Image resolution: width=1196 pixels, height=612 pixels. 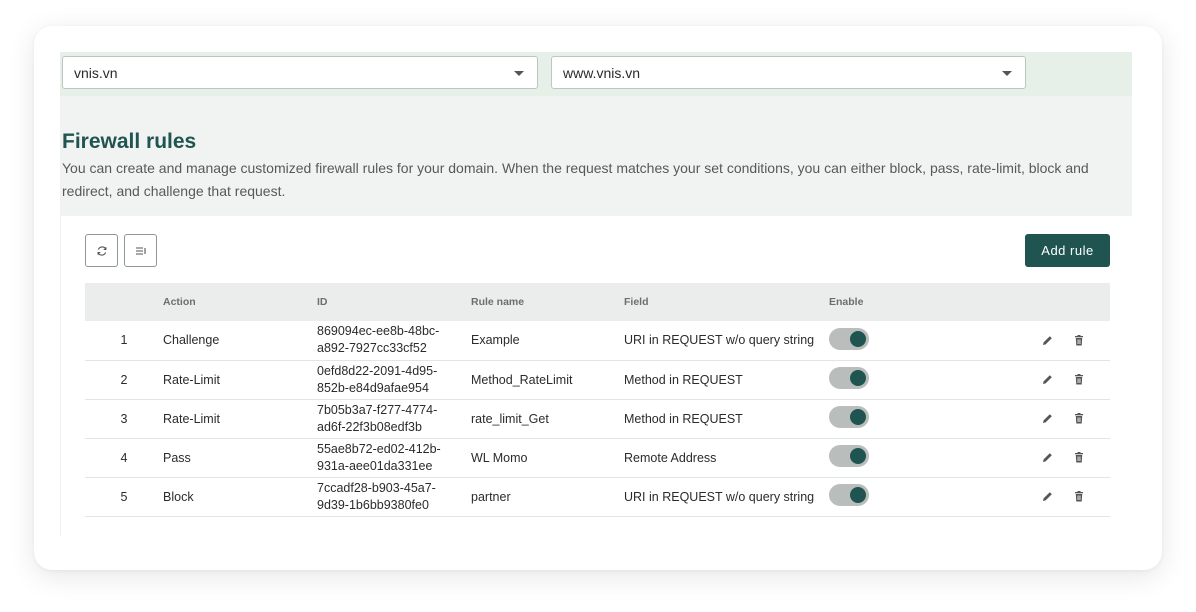 I want to click on column-header-id: ID, so click(x=322, y=301).